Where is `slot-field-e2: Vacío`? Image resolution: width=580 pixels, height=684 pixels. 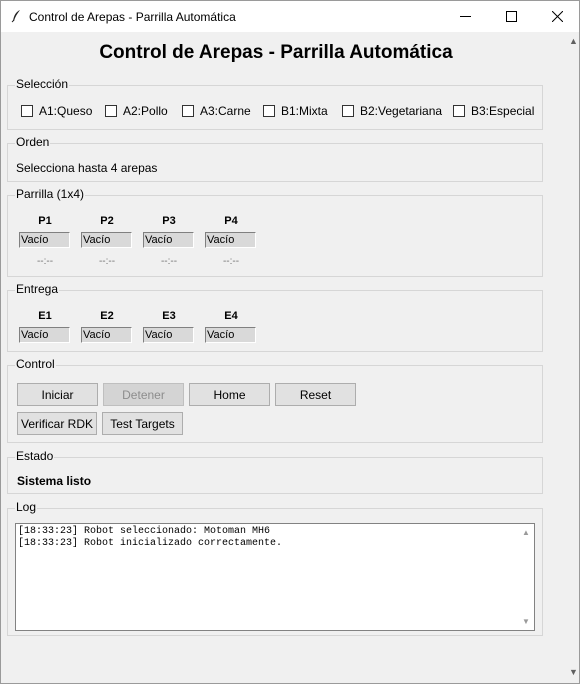 slot-field-e2: Vacío is located at coordinates (106, 335).